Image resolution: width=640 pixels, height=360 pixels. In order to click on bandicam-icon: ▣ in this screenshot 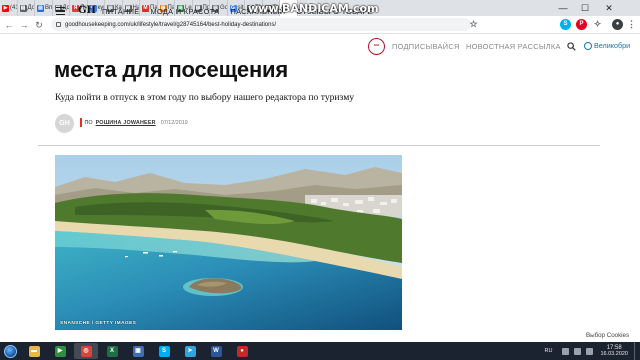, I will do `click(138, 351)`.